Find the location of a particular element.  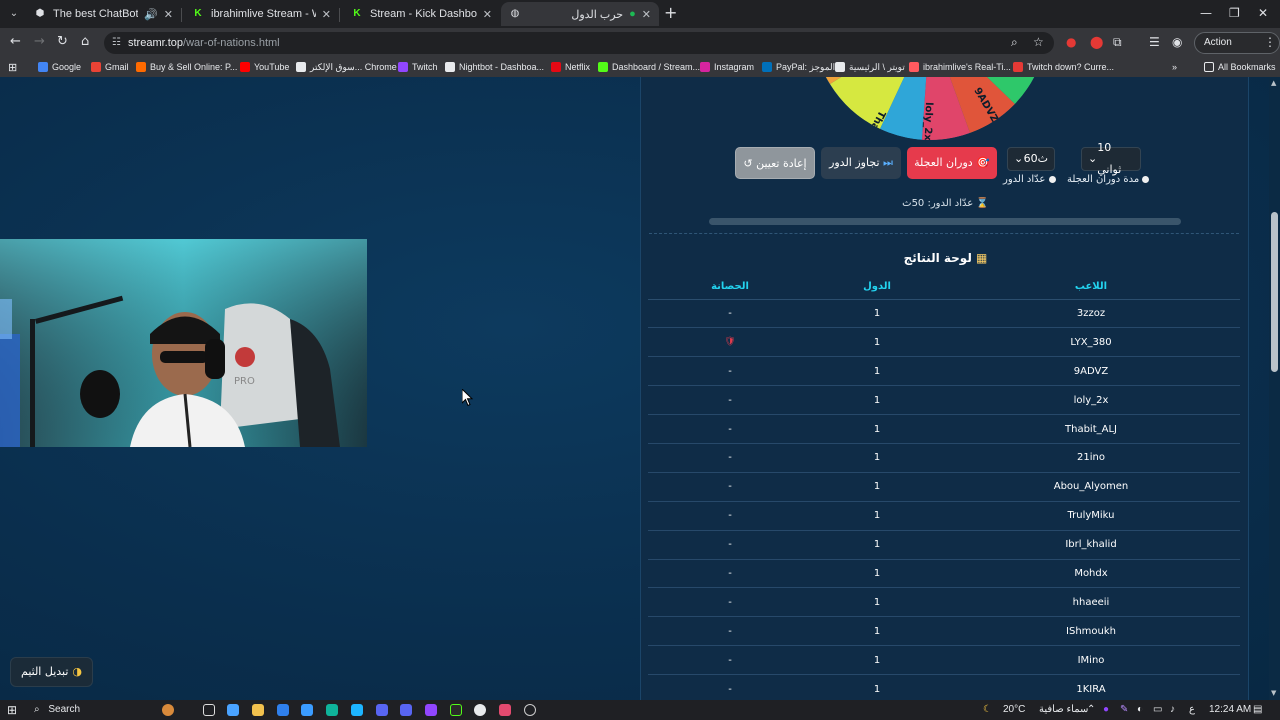

tray-app-icon: ◐ is located at coordinates (1140, 710).